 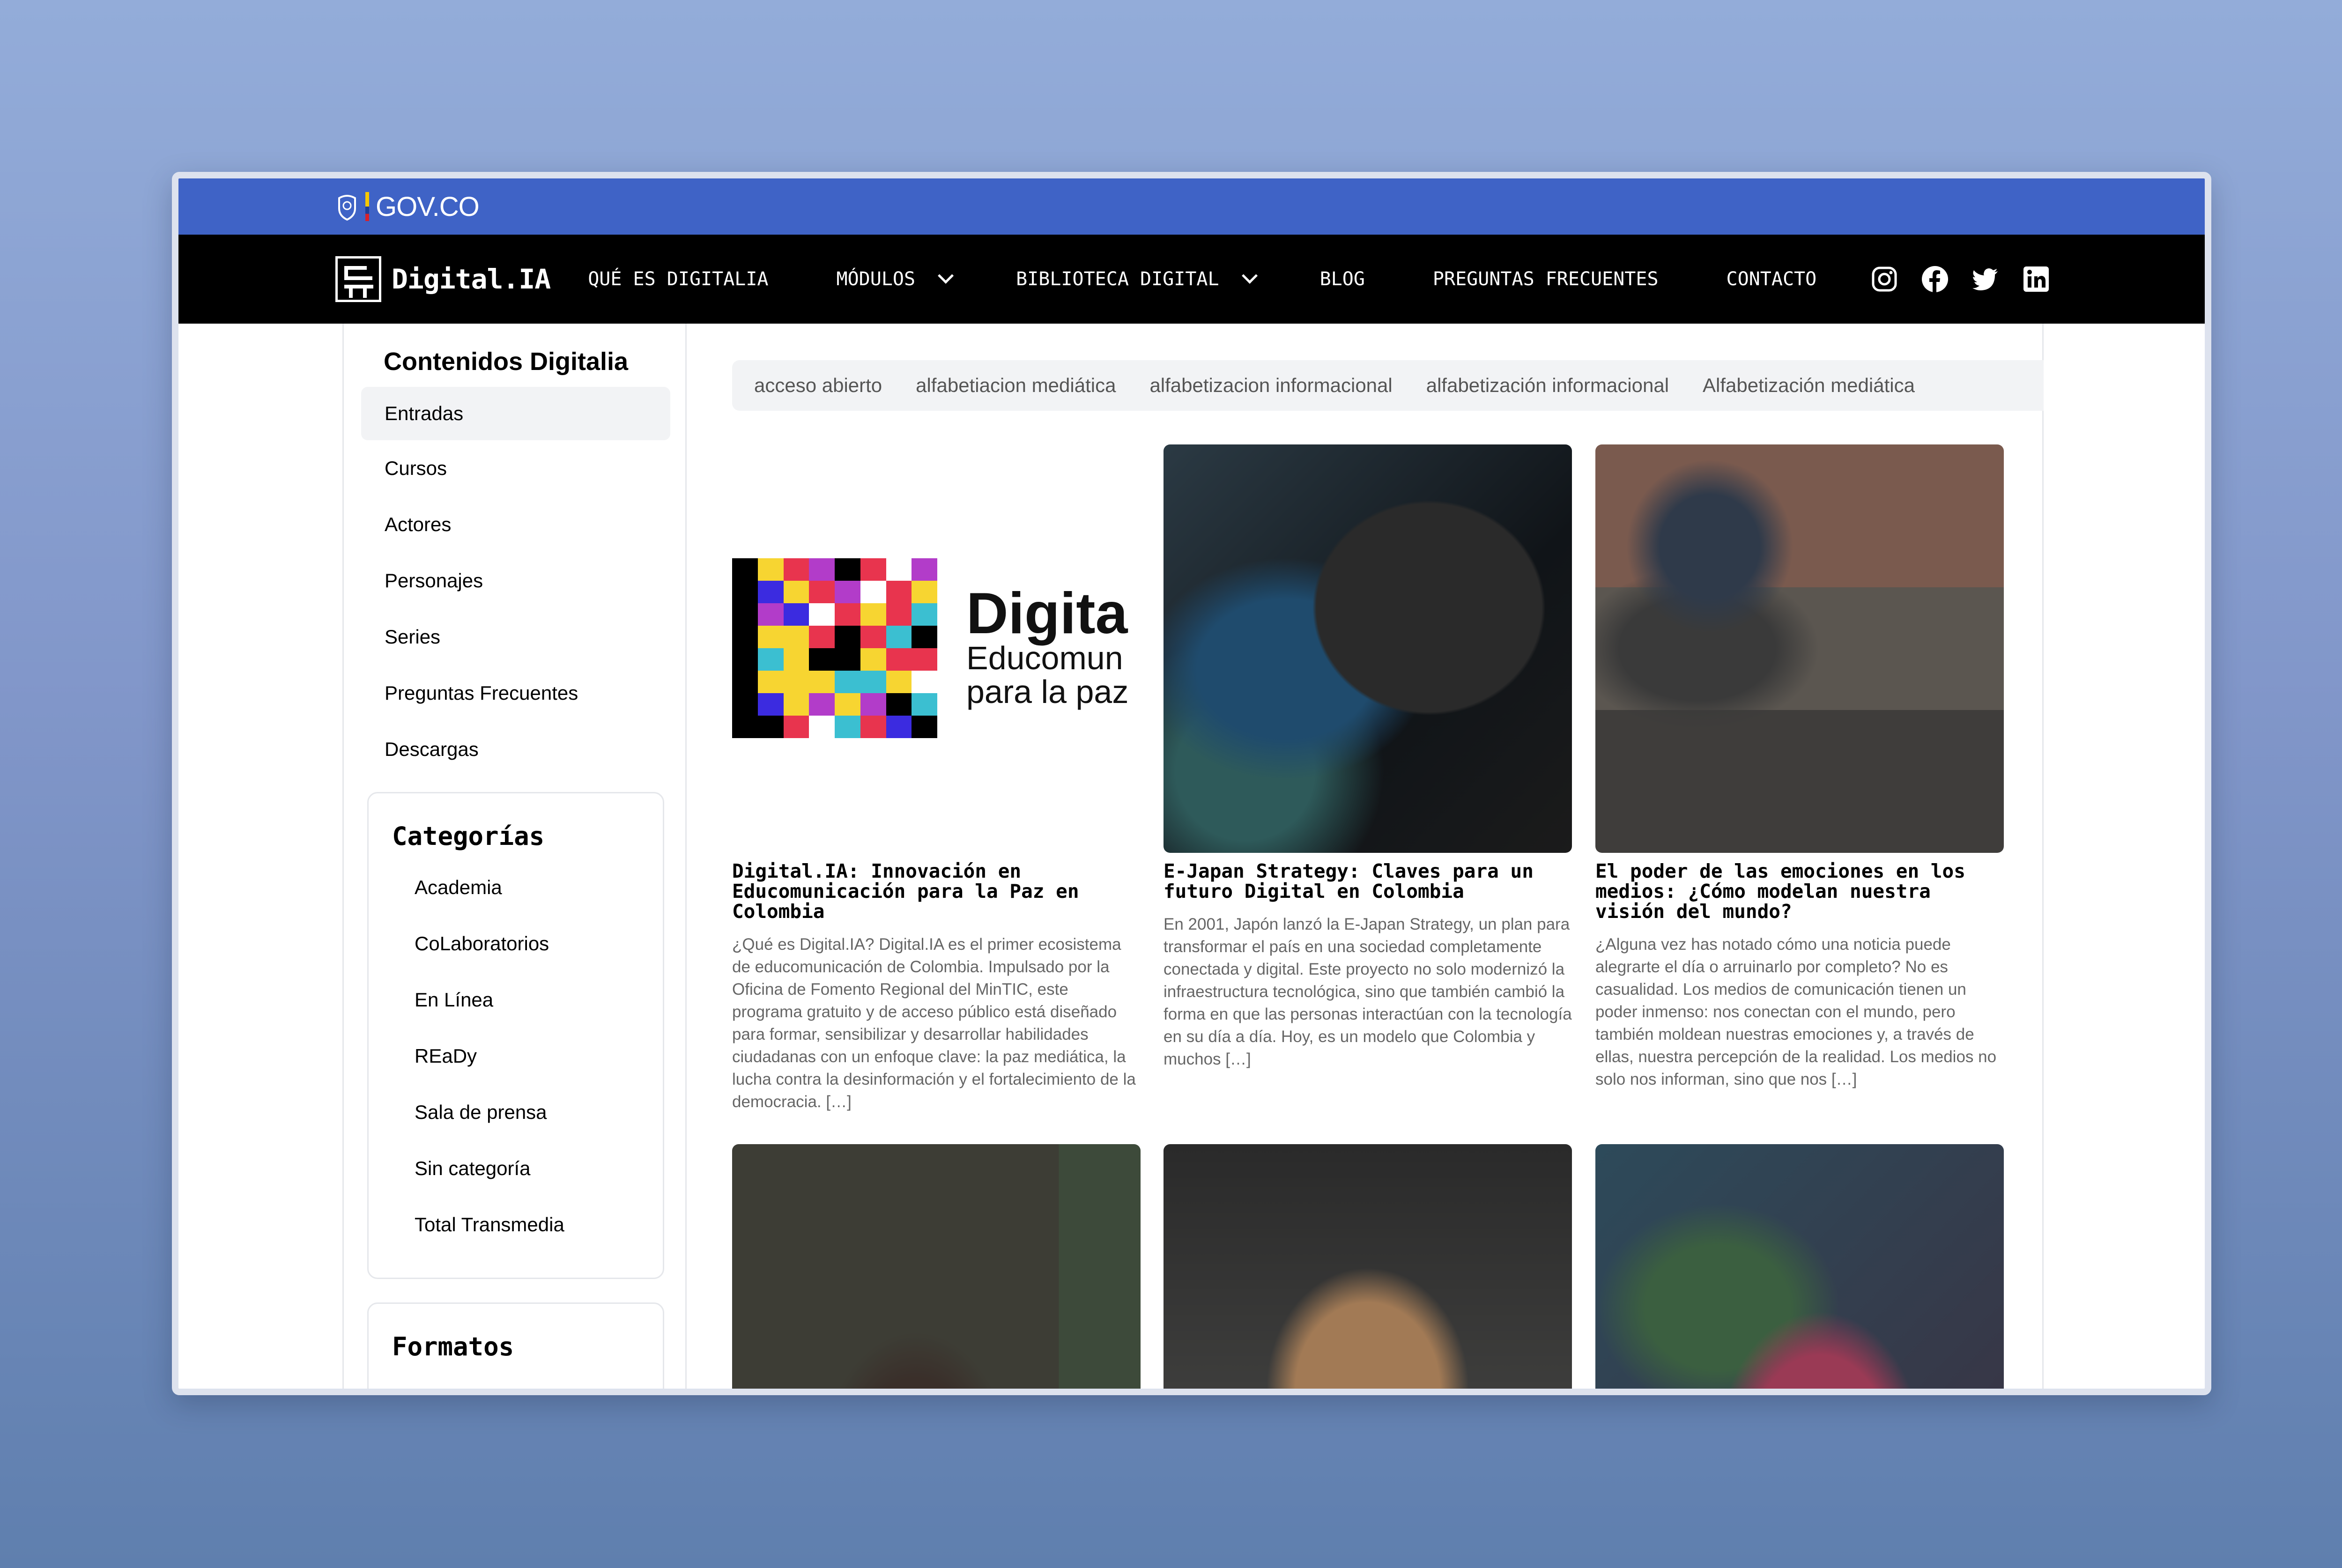 What do you see at coordinates (1047, 691) in the screenshot?
I see `logo-tagline-line: para la paz` at bounding box center [1047, 691].